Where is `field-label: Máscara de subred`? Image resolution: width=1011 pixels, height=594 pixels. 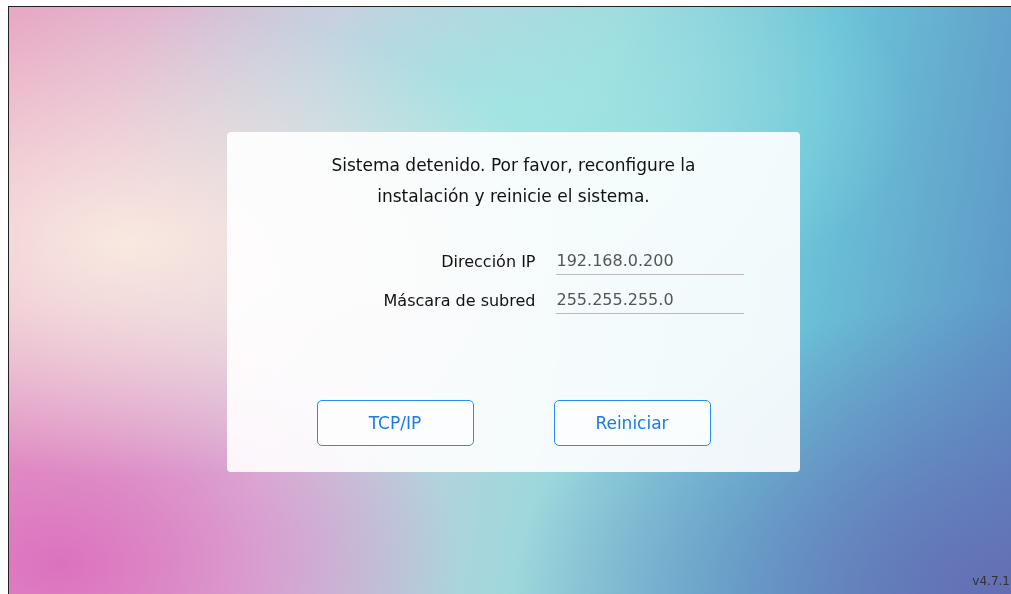 field-label: Máscara de subred is located at coordinates (459, 301).